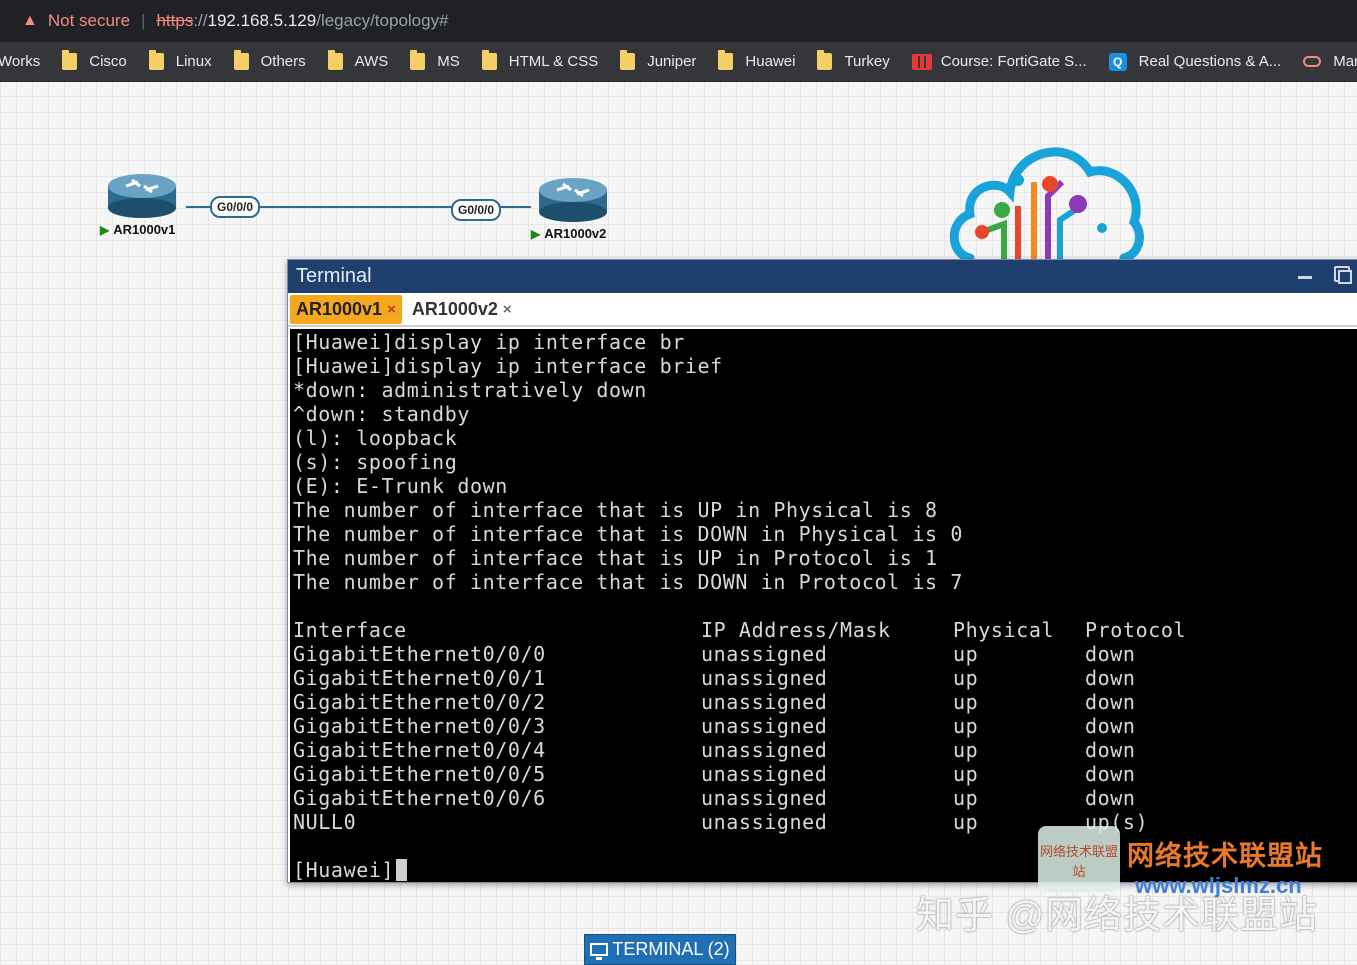 The width and height of the screenshot is (1357, 965). I want to click on column-header: IP Address/Mask, so click(796, 630).